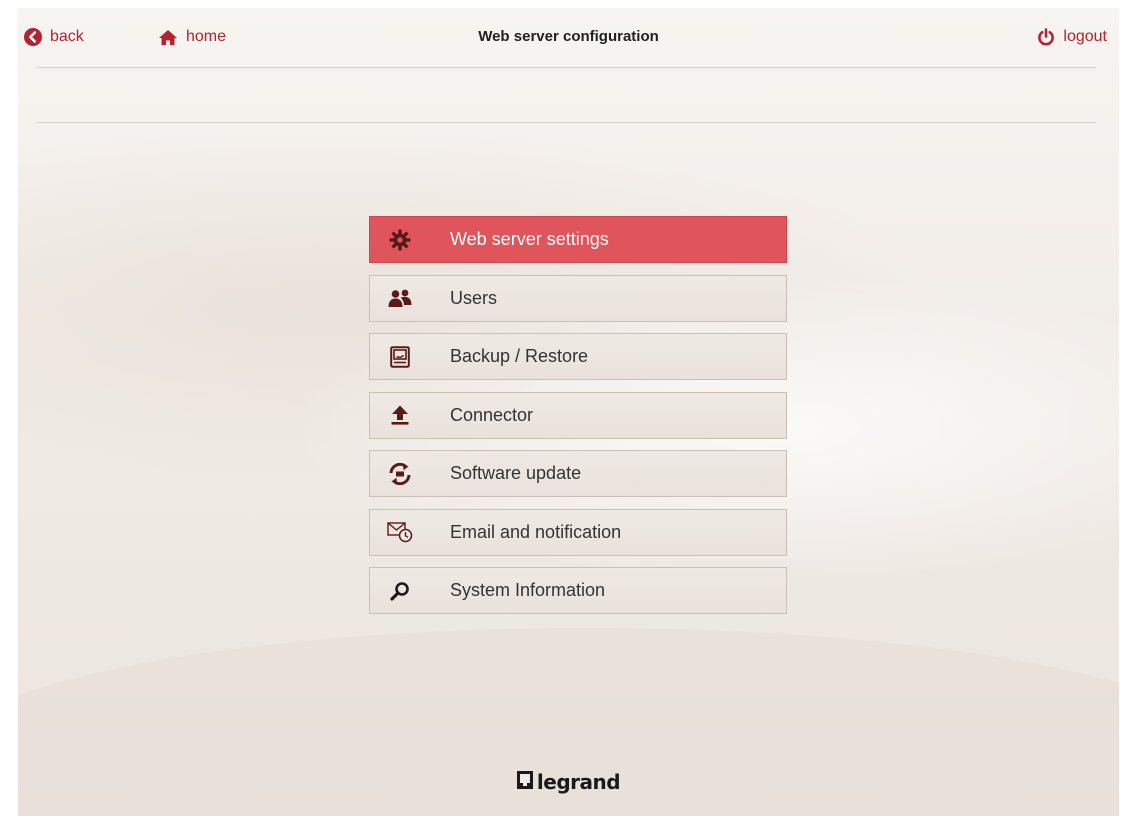 The image size is (1137, 818). I want to click on menu-item-email-notification: Email and notification, so click(578, 532).